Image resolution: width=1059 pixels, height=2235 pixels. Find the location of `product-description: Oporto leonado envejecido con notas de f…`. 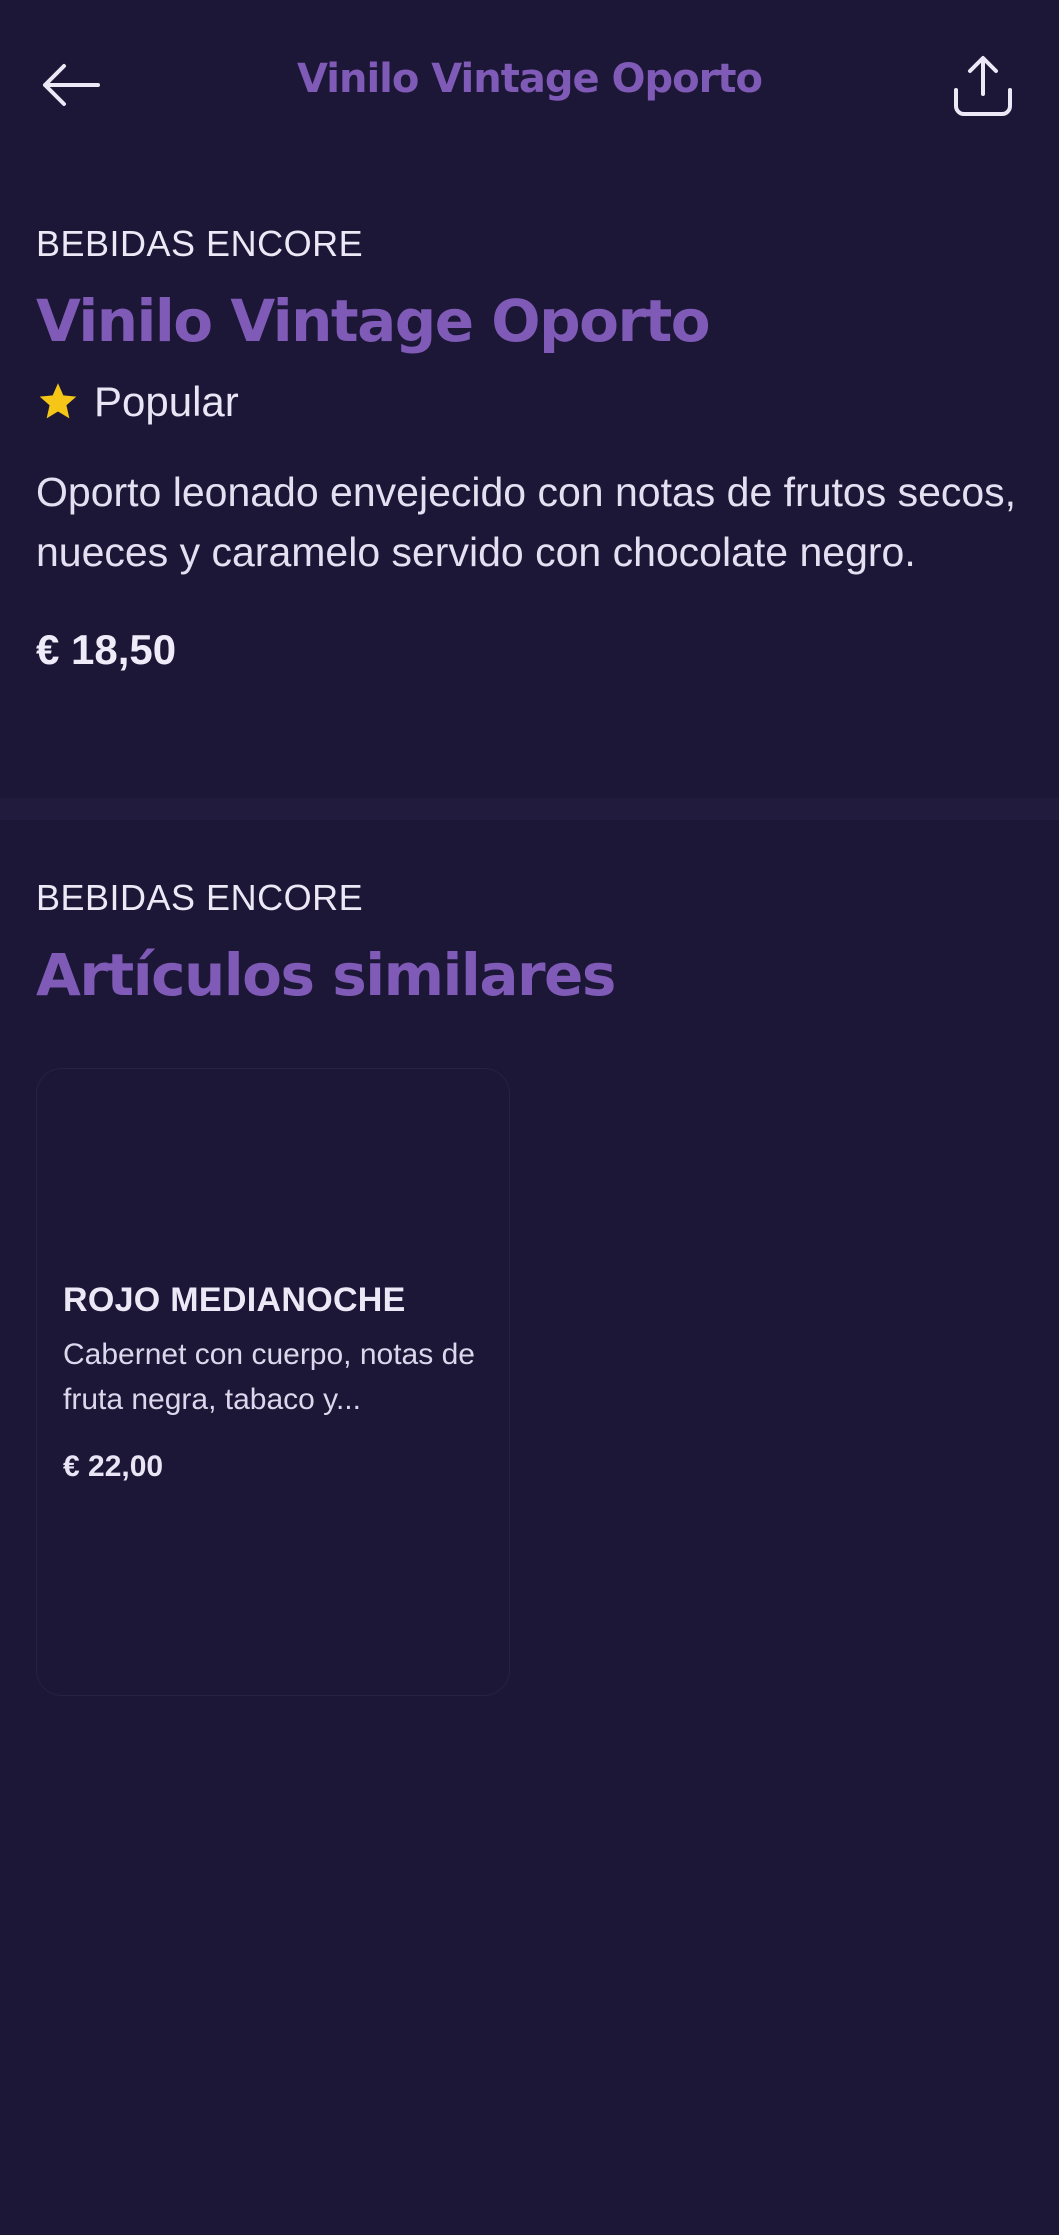

product-description: Oporto leonado envejecido con notas de f… is located at coordinates (526, 522).